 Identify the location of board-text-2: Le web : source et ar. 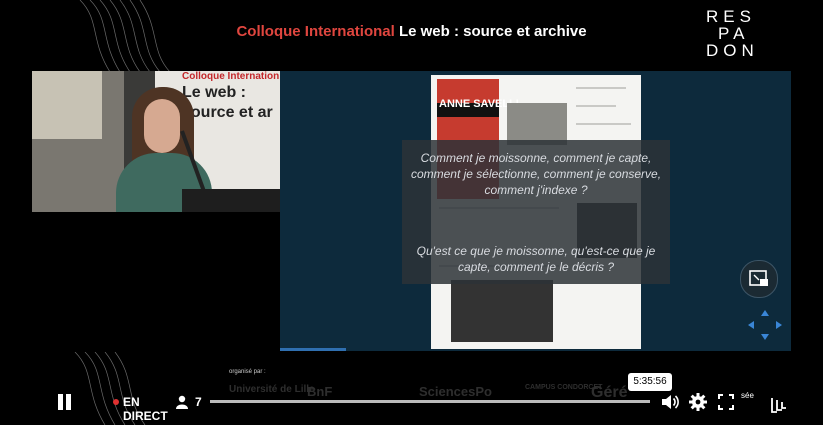
(227, 103).